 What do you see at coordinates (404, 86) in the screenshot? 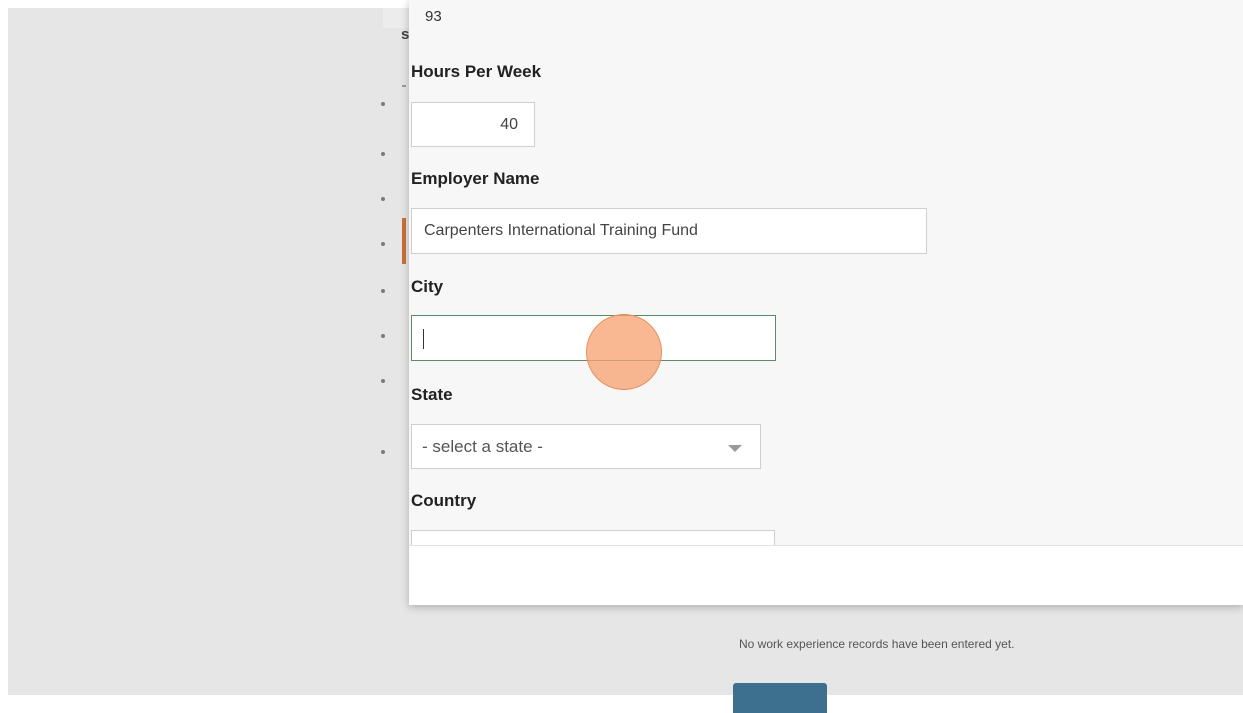
I see `background-dash` at bounding box center [404, 86].